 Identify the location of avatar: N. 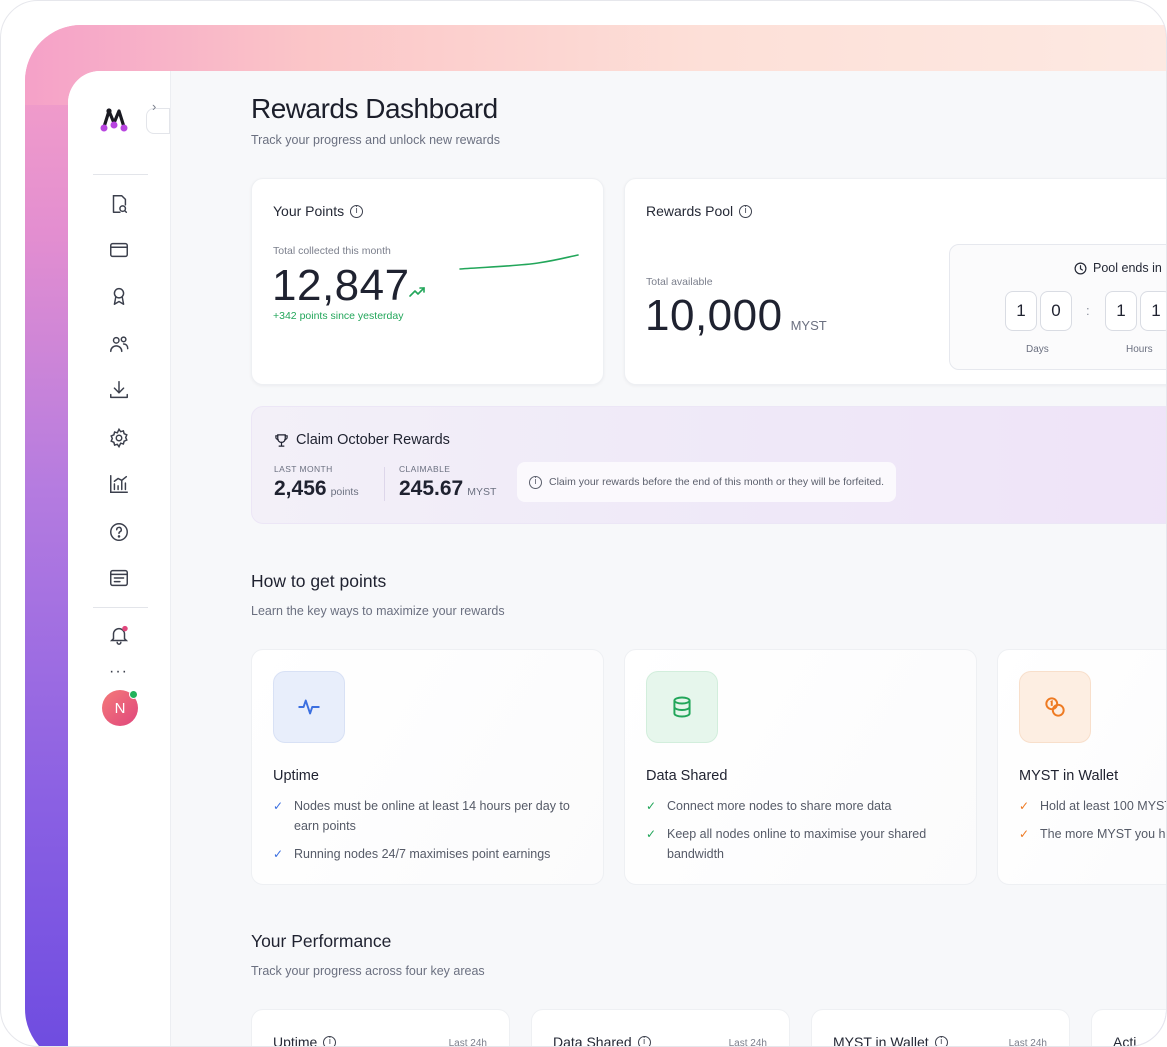
(120, 708).